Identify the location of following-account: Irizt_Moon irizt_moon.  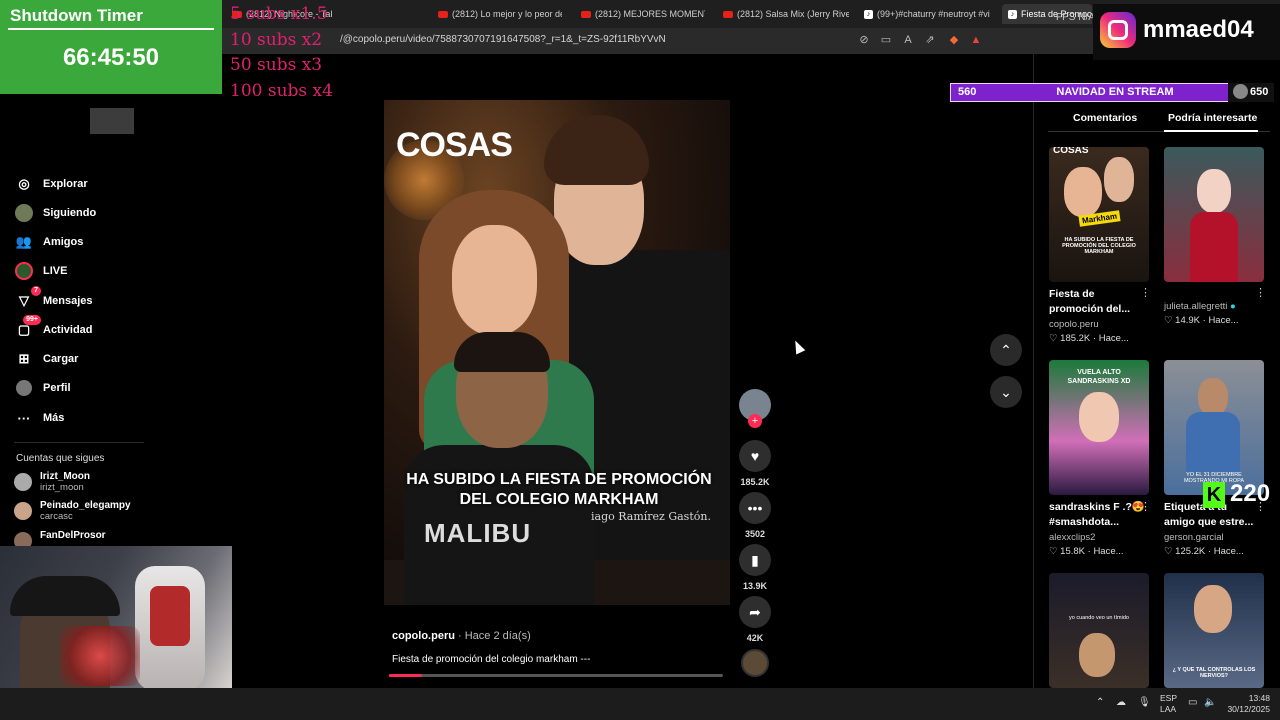
(52, 482).